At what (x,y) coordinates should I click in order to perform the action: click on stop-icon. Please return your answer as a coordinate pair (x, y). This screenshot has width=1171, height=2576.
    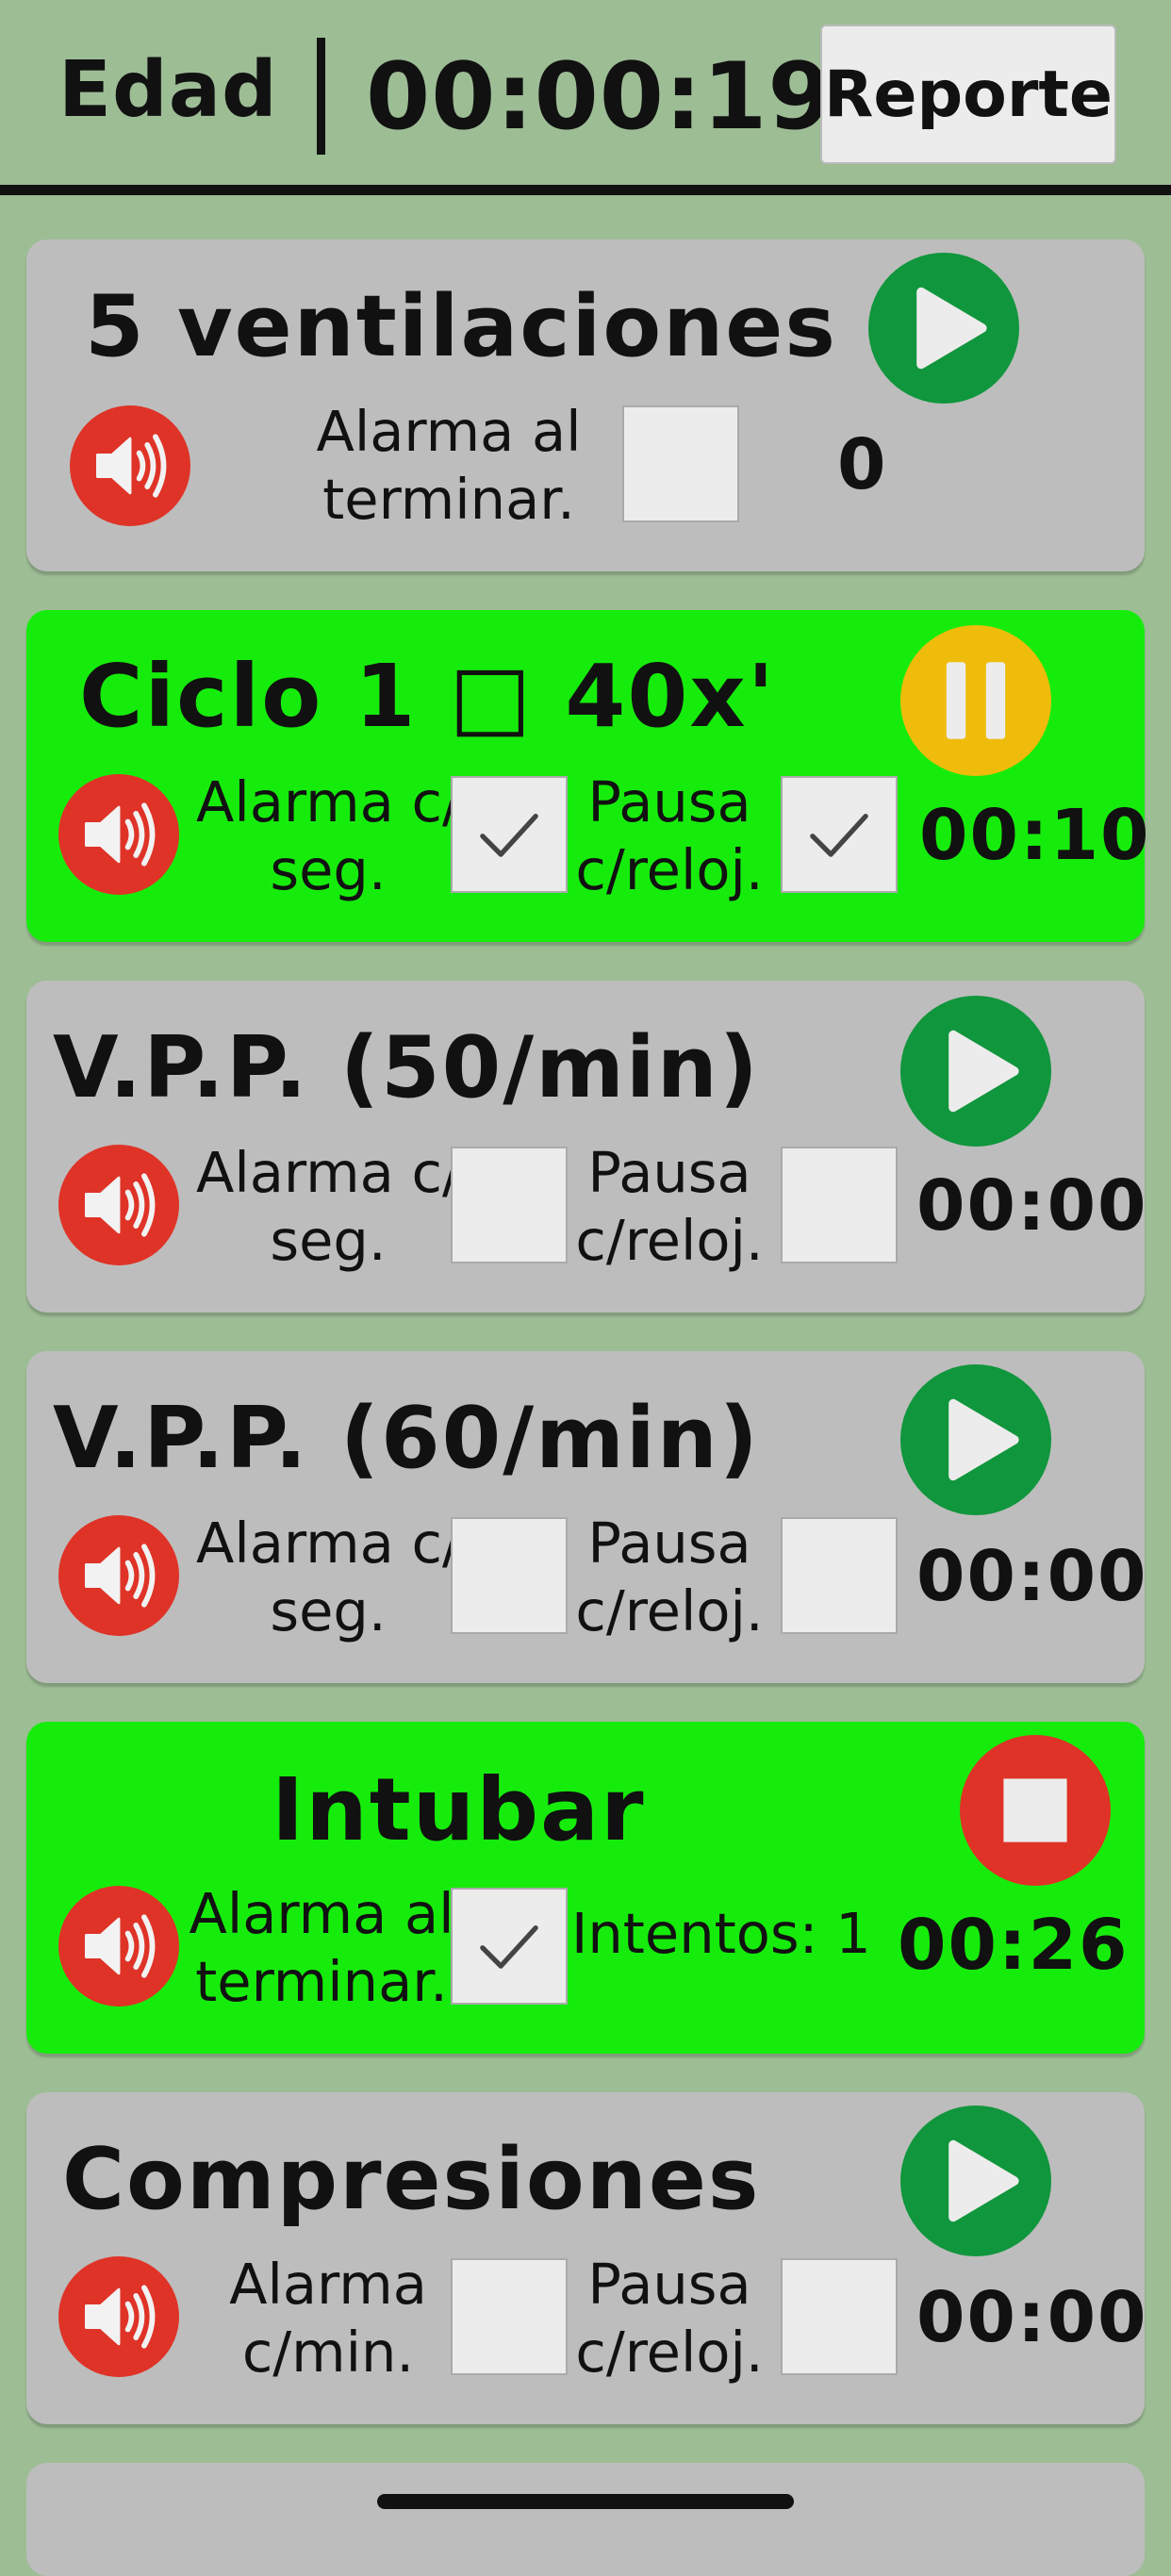
    Looking at the image, I should click on (1035, 1810).